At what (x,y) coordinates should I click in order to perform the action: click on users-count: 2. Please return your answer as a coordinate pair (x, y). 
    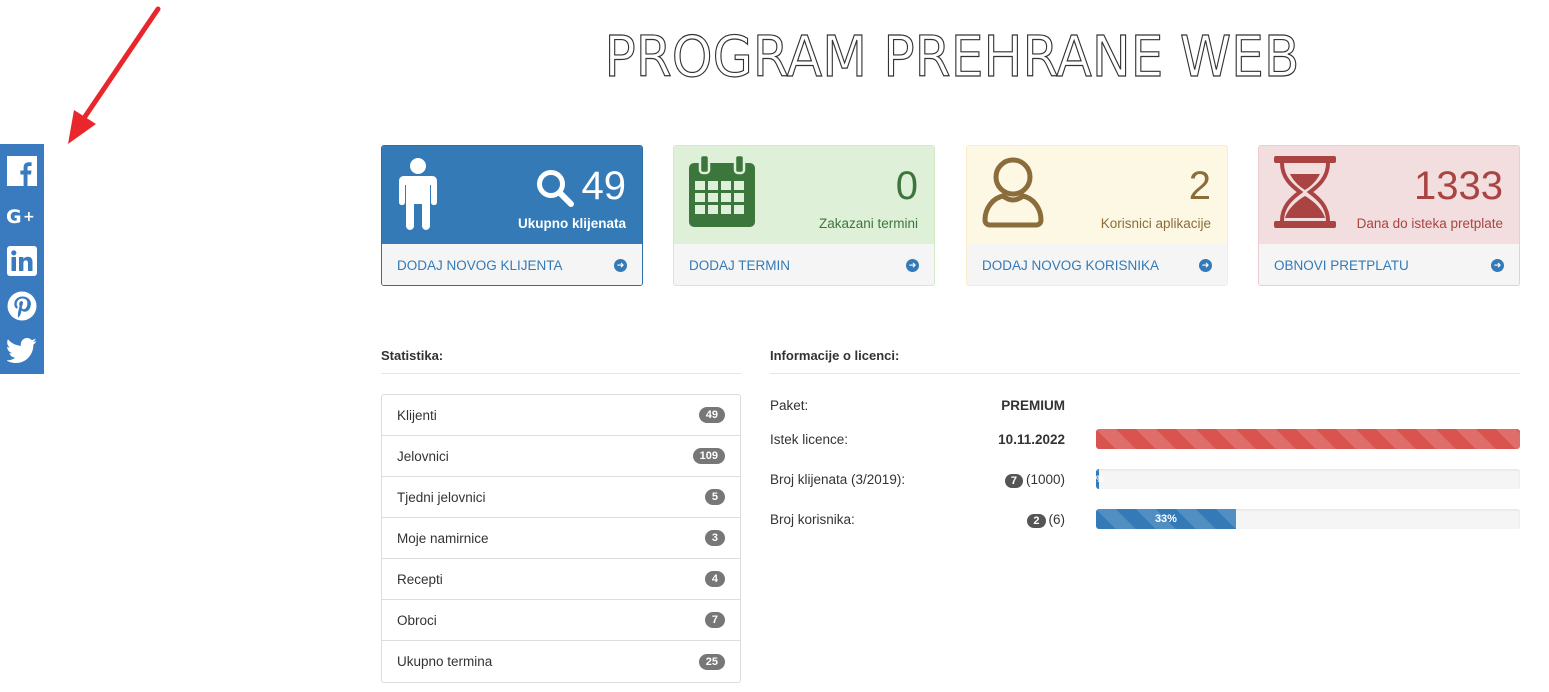
    Looking at the image, I should click on (1199, 186).